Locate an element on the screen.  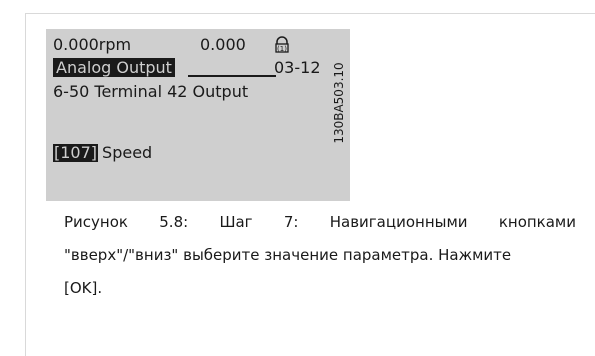
lcd-parameter-group-line: Analog Output 03-12 is located at coordinates (188, 67).